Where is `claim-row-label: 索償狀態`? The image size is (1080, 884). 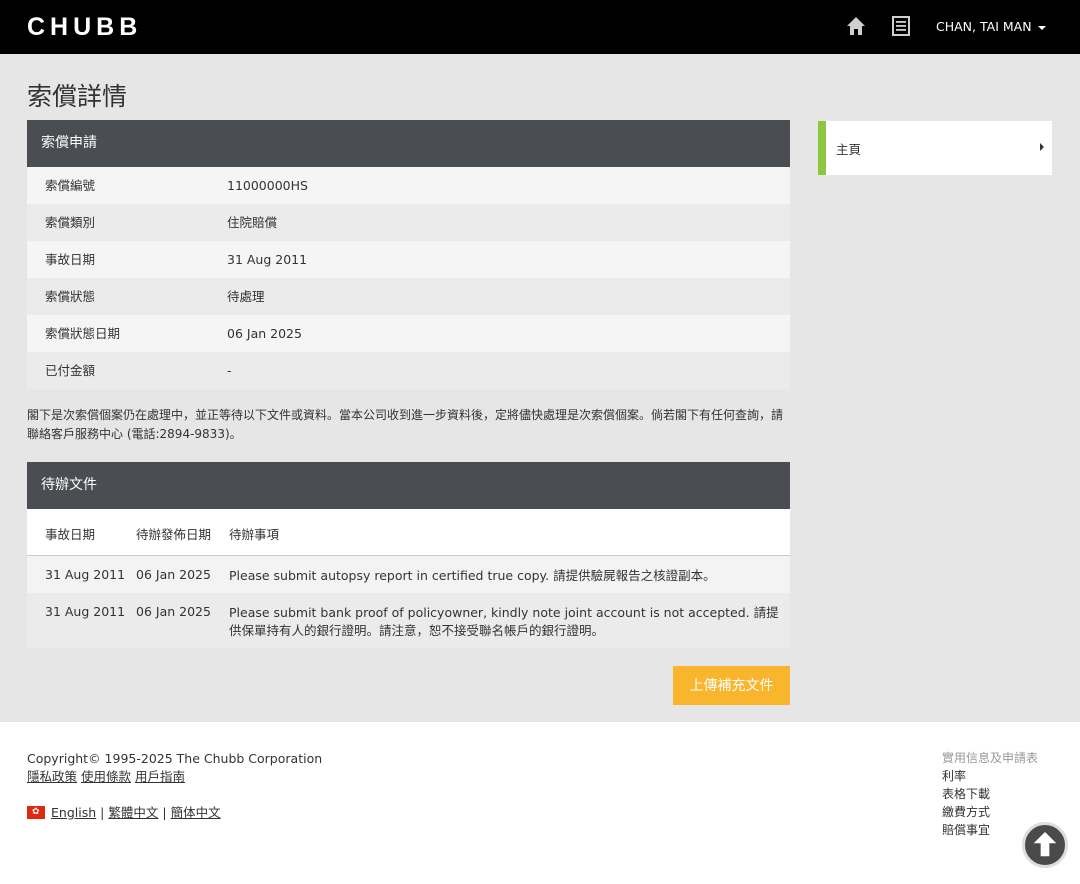
claim-row-label: 索償狀態 is located at coordinates (70, 296).